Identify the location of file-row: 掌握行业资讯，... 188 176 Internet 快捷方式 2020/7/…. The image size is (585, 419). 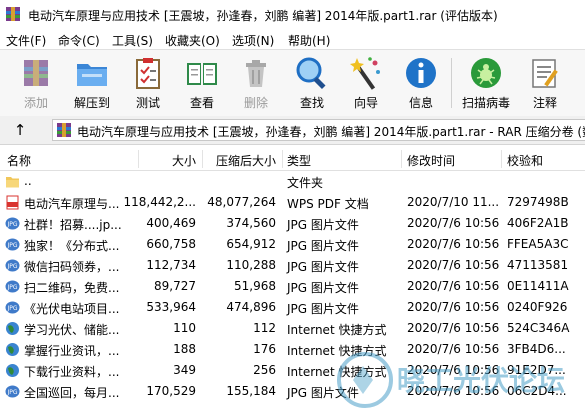
(292, 349).